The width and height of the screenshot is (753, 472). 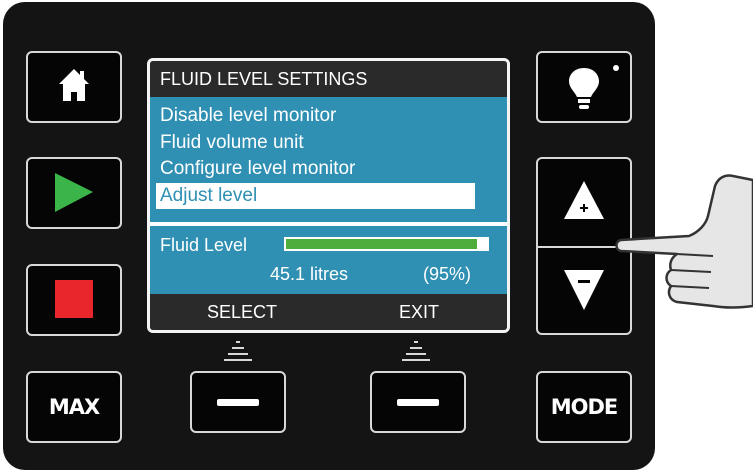 I want to click on softkey-bar: SELECT EXIT, so click(x=328, y=312).